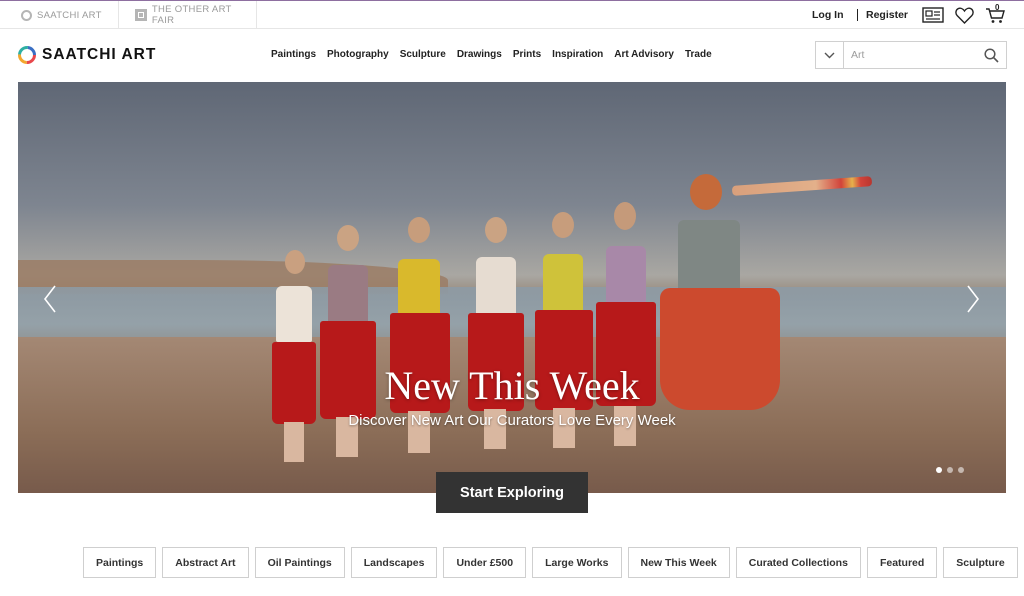 The width and height of the screenshot is (1024, 596). What do you see at coordinates (120, 562) in the screenshot?
I see `quick-link-paintings: Paintings` at bounding box center [120, 562].